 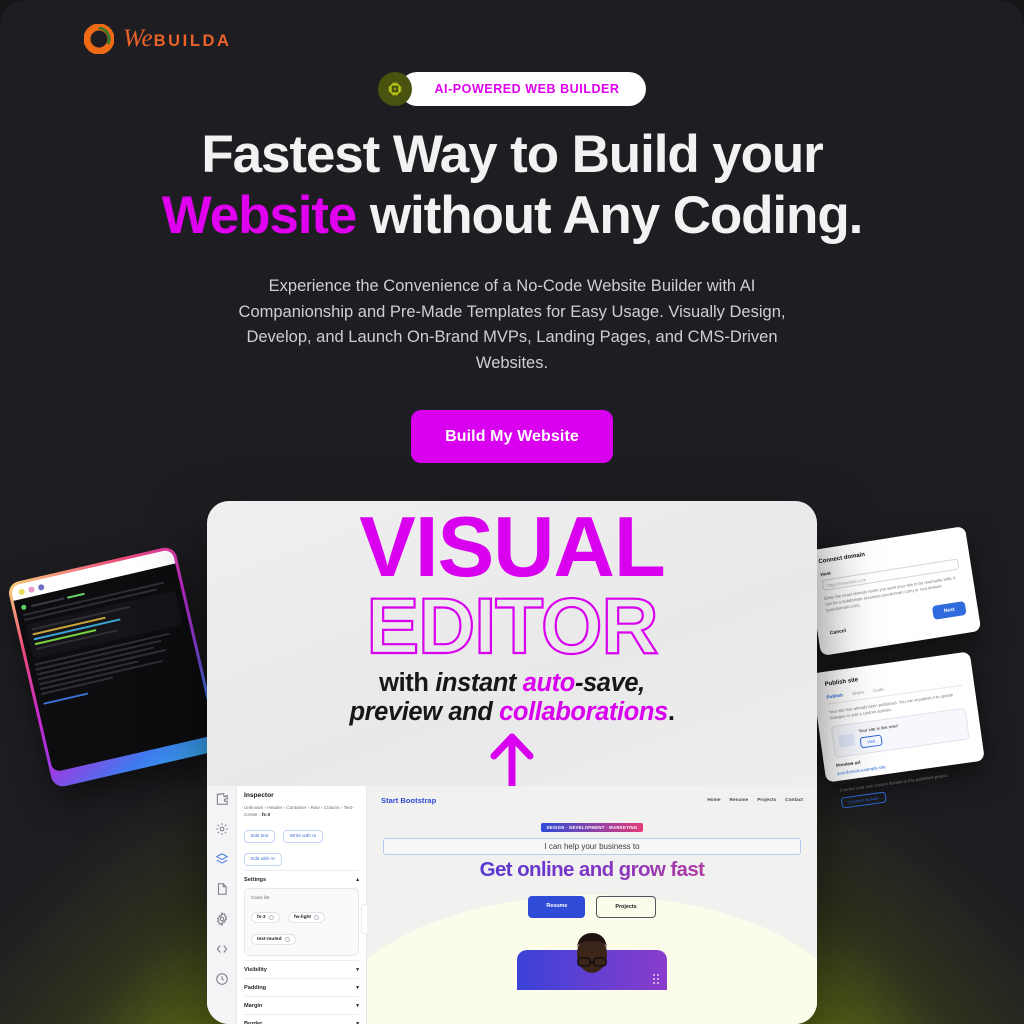 I want to click on up-arrow-icon, so click(x=512, y=762).